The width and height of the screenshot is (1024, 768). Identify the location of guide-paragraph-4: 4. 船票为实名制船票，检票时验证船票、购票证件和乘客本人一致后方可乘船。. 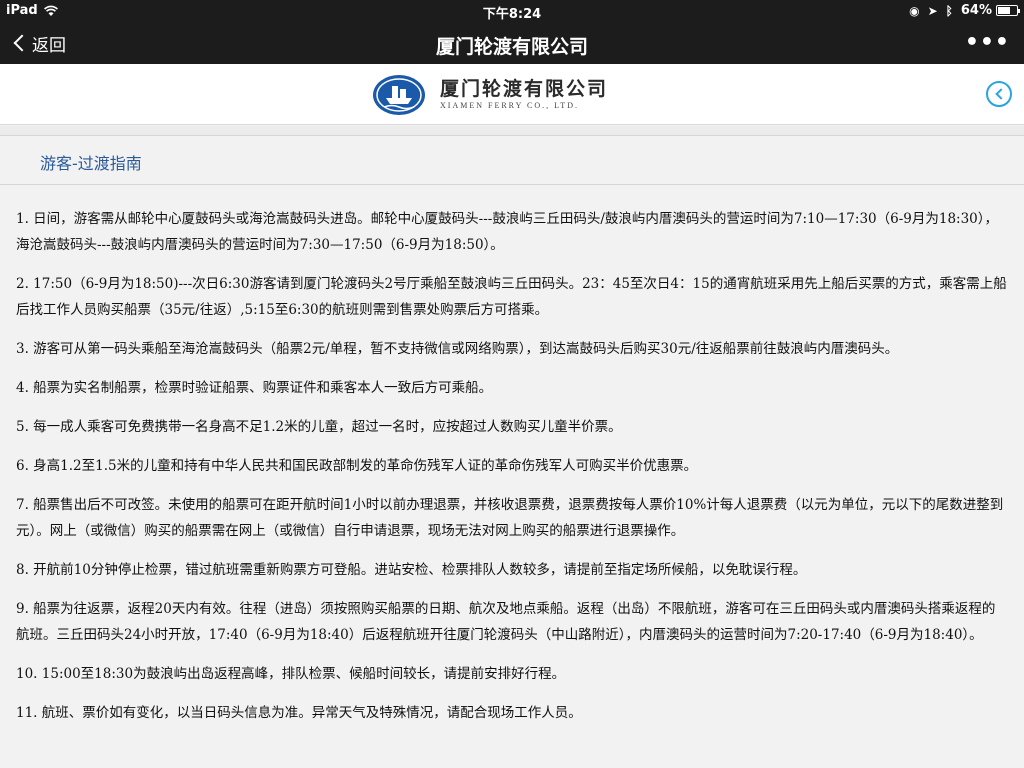
(254, 388).